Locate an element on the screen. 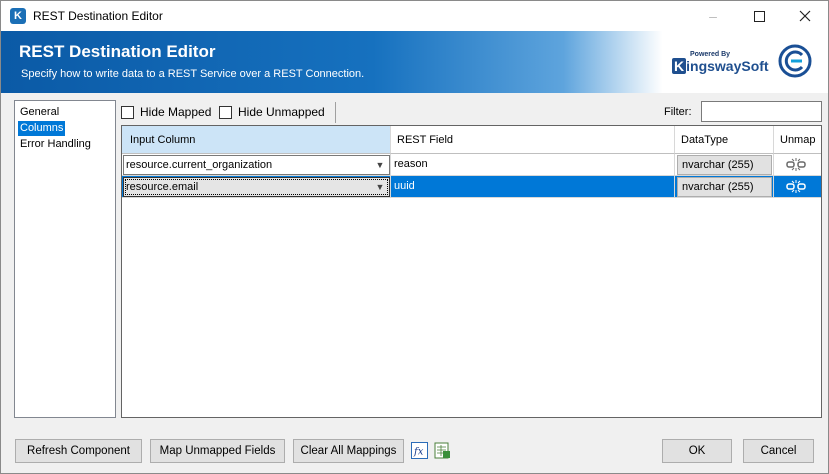 This screenshot has height=474, width=829. input-column-value: resource.current_organization is located at coordinates (199, 165).